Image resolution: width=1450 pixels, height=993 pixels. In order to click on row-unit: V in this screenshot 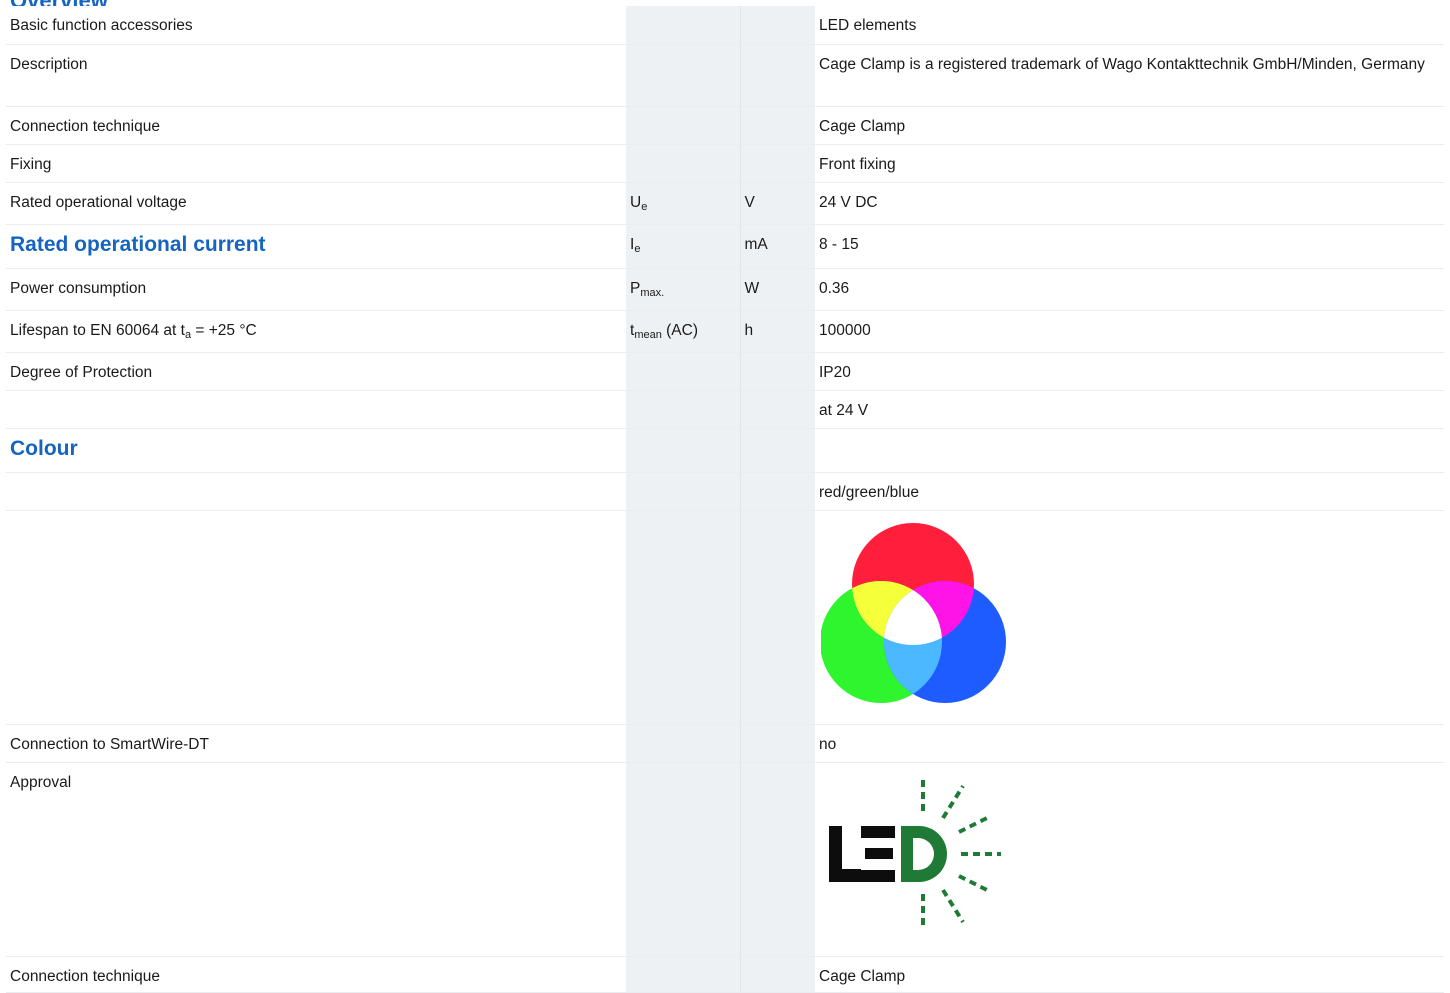, I will do `click(777, 203)`.